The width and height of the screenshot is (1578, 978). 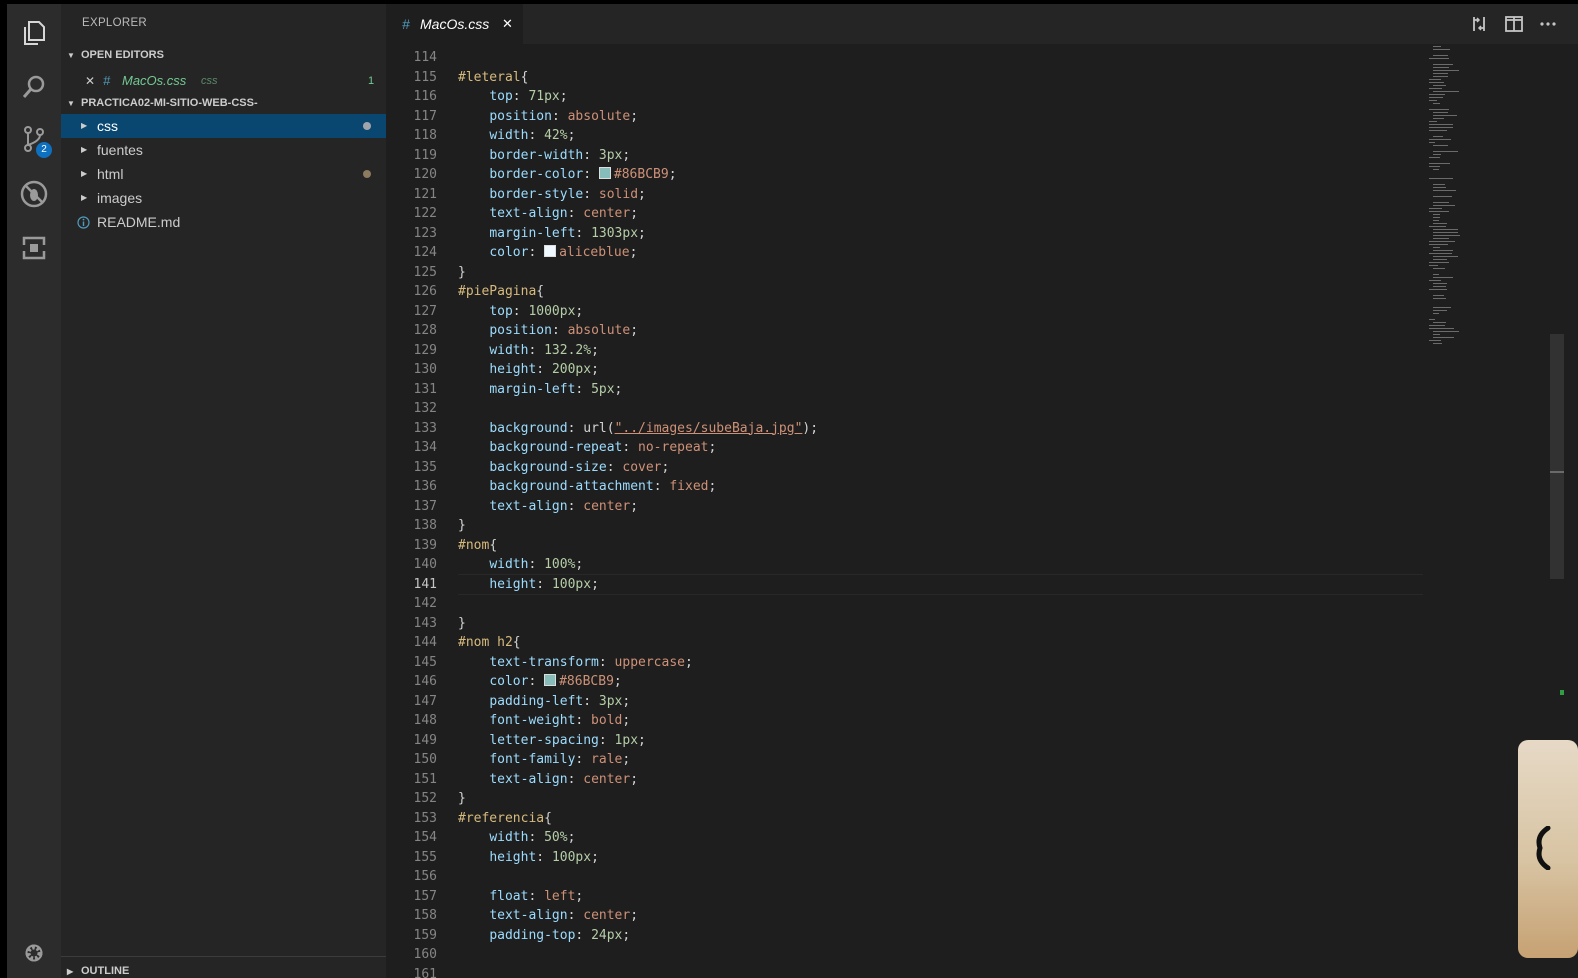 I want to click on code-line: 160, so click(x=906, y=955).